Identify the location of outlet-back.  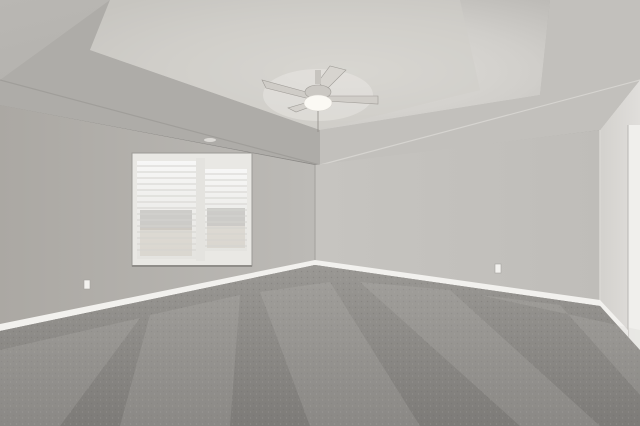
(498, 268).